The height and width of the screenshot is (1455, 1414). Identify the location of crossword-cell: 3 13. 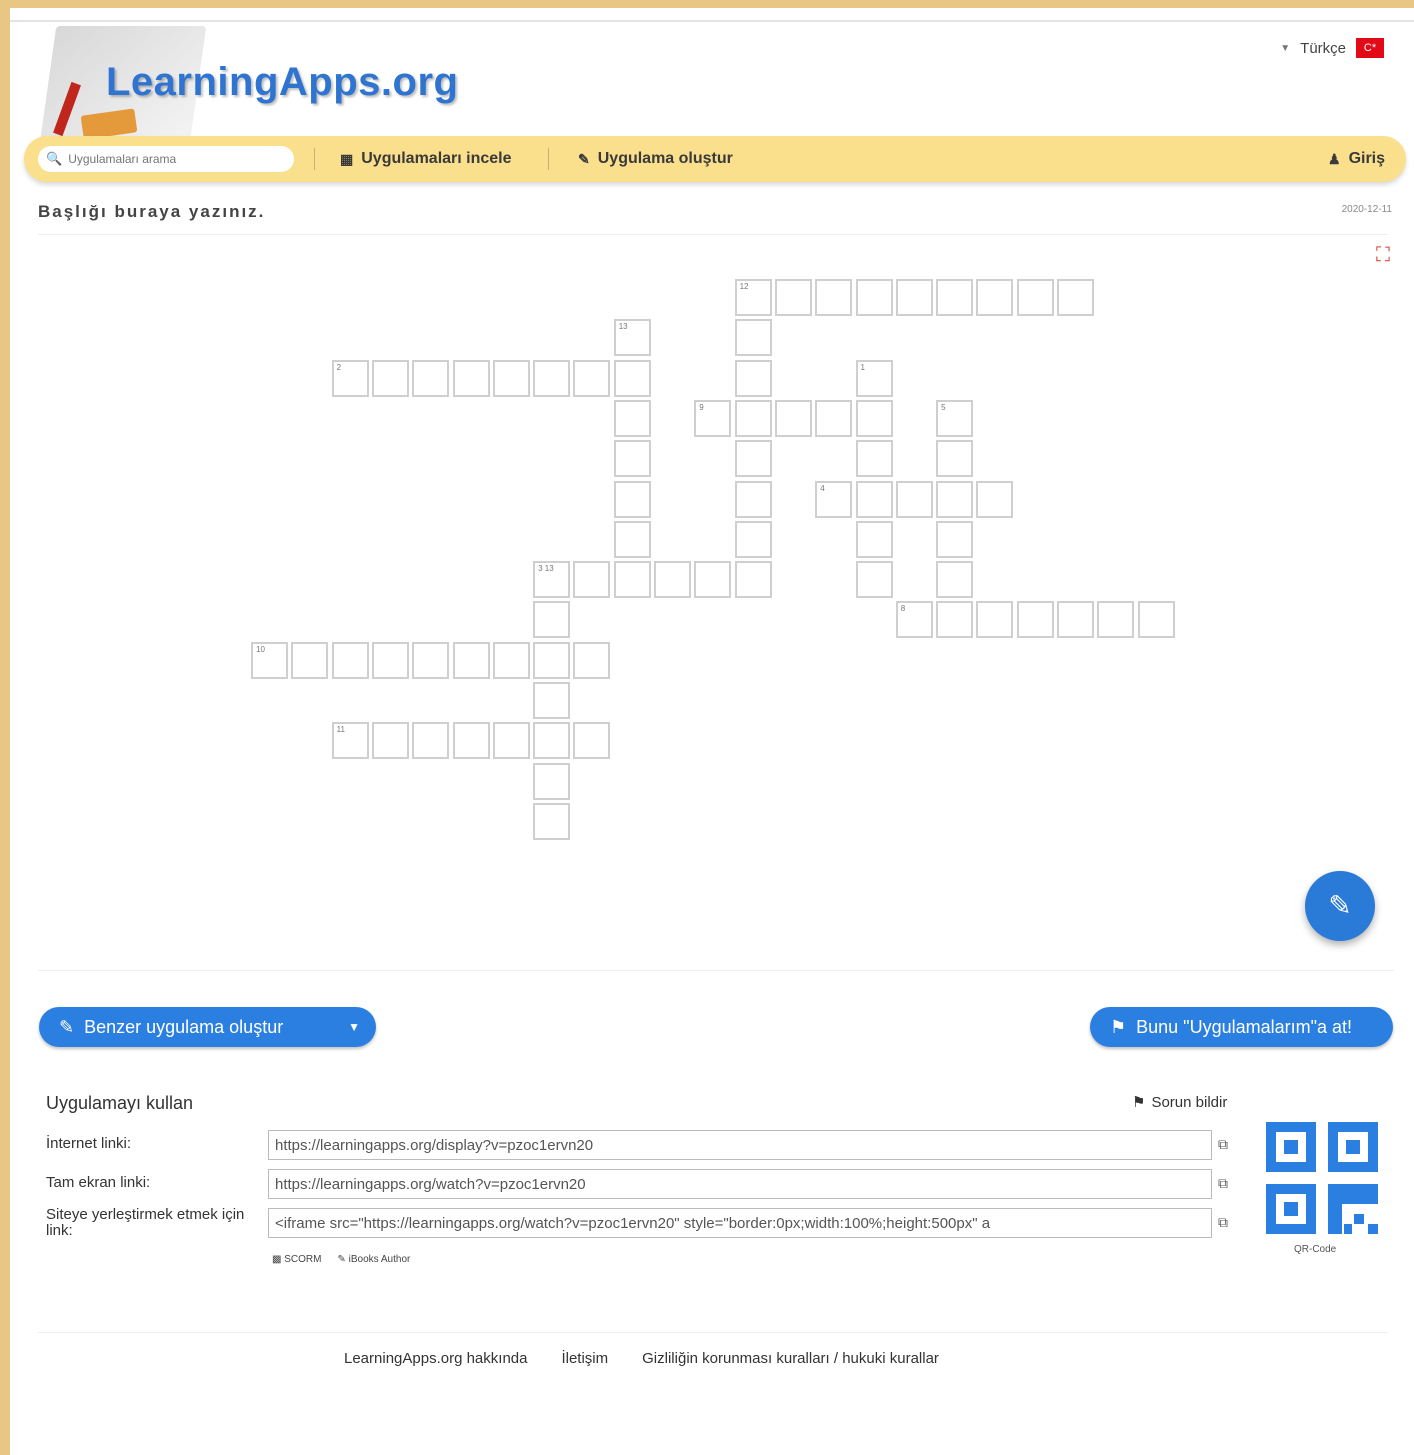
(552, 580).